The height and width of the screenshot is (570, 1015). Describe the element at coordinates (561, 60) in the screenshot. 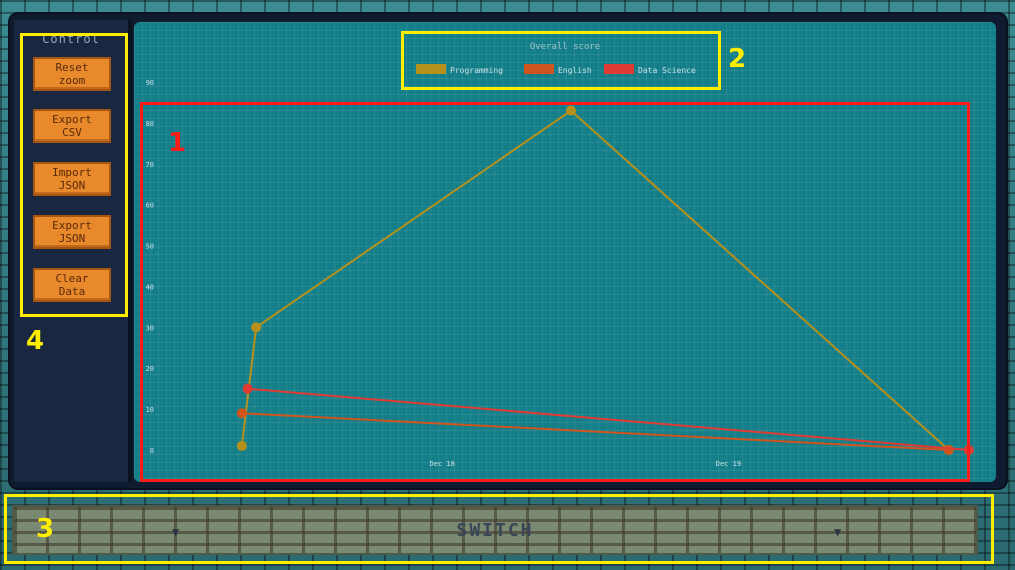

I see `annotation-box-legend` at that location.